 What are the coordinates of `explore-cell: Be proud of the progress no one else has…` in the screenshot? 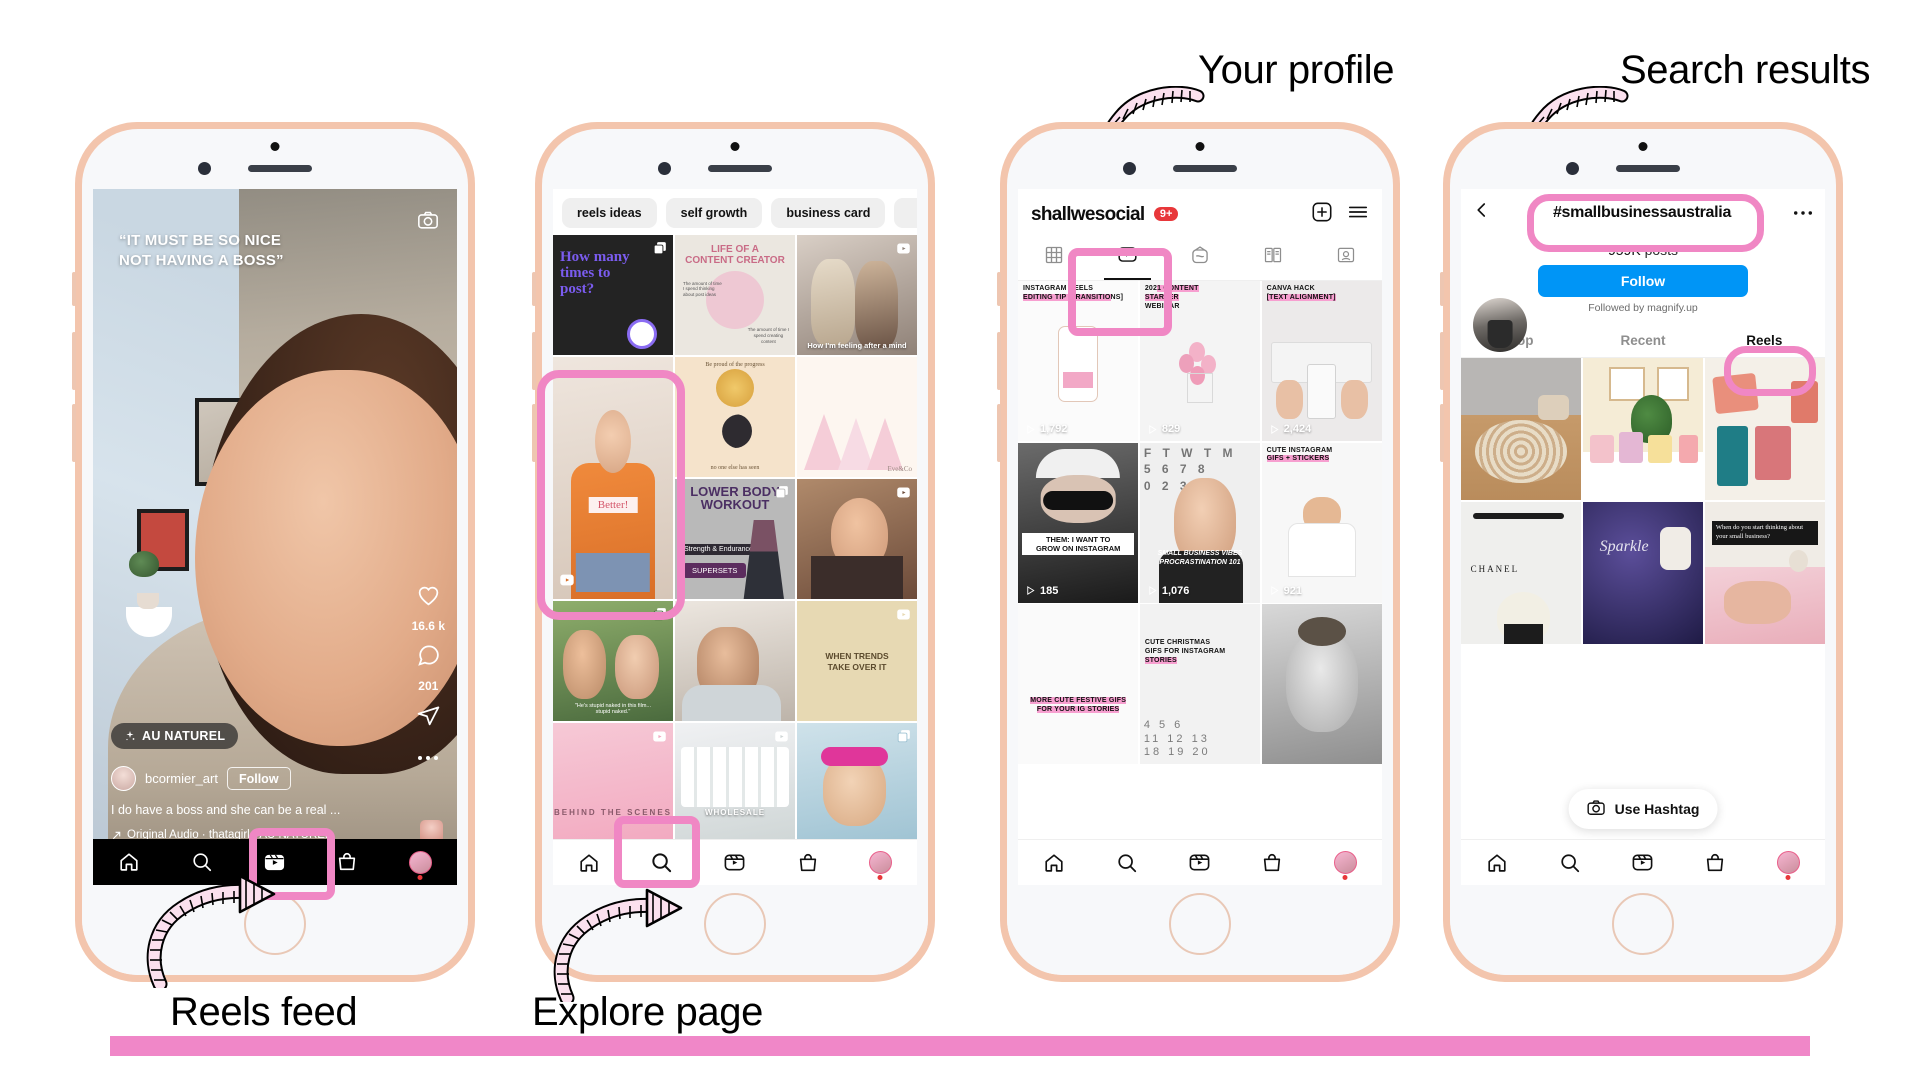 It's located at (735, 417).